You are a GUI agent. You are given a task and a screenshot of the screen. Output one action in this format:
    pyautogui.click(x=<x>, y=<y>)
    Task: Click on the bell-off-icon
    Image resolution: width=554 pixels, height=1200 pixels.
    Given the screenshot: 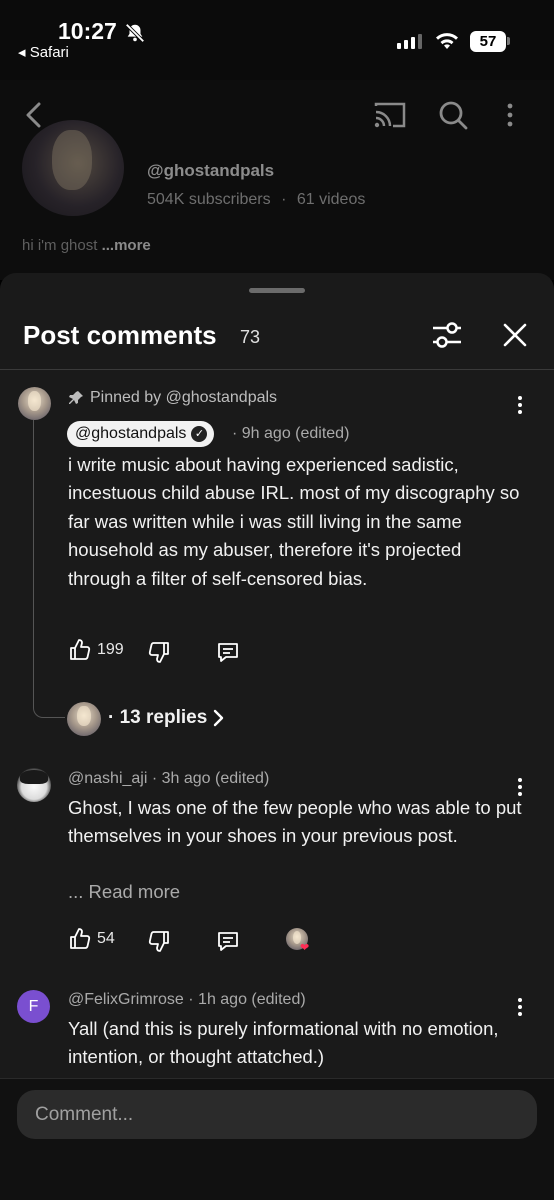 What is the action you would take?
    pyautogui.click(x=135, y=35)
    